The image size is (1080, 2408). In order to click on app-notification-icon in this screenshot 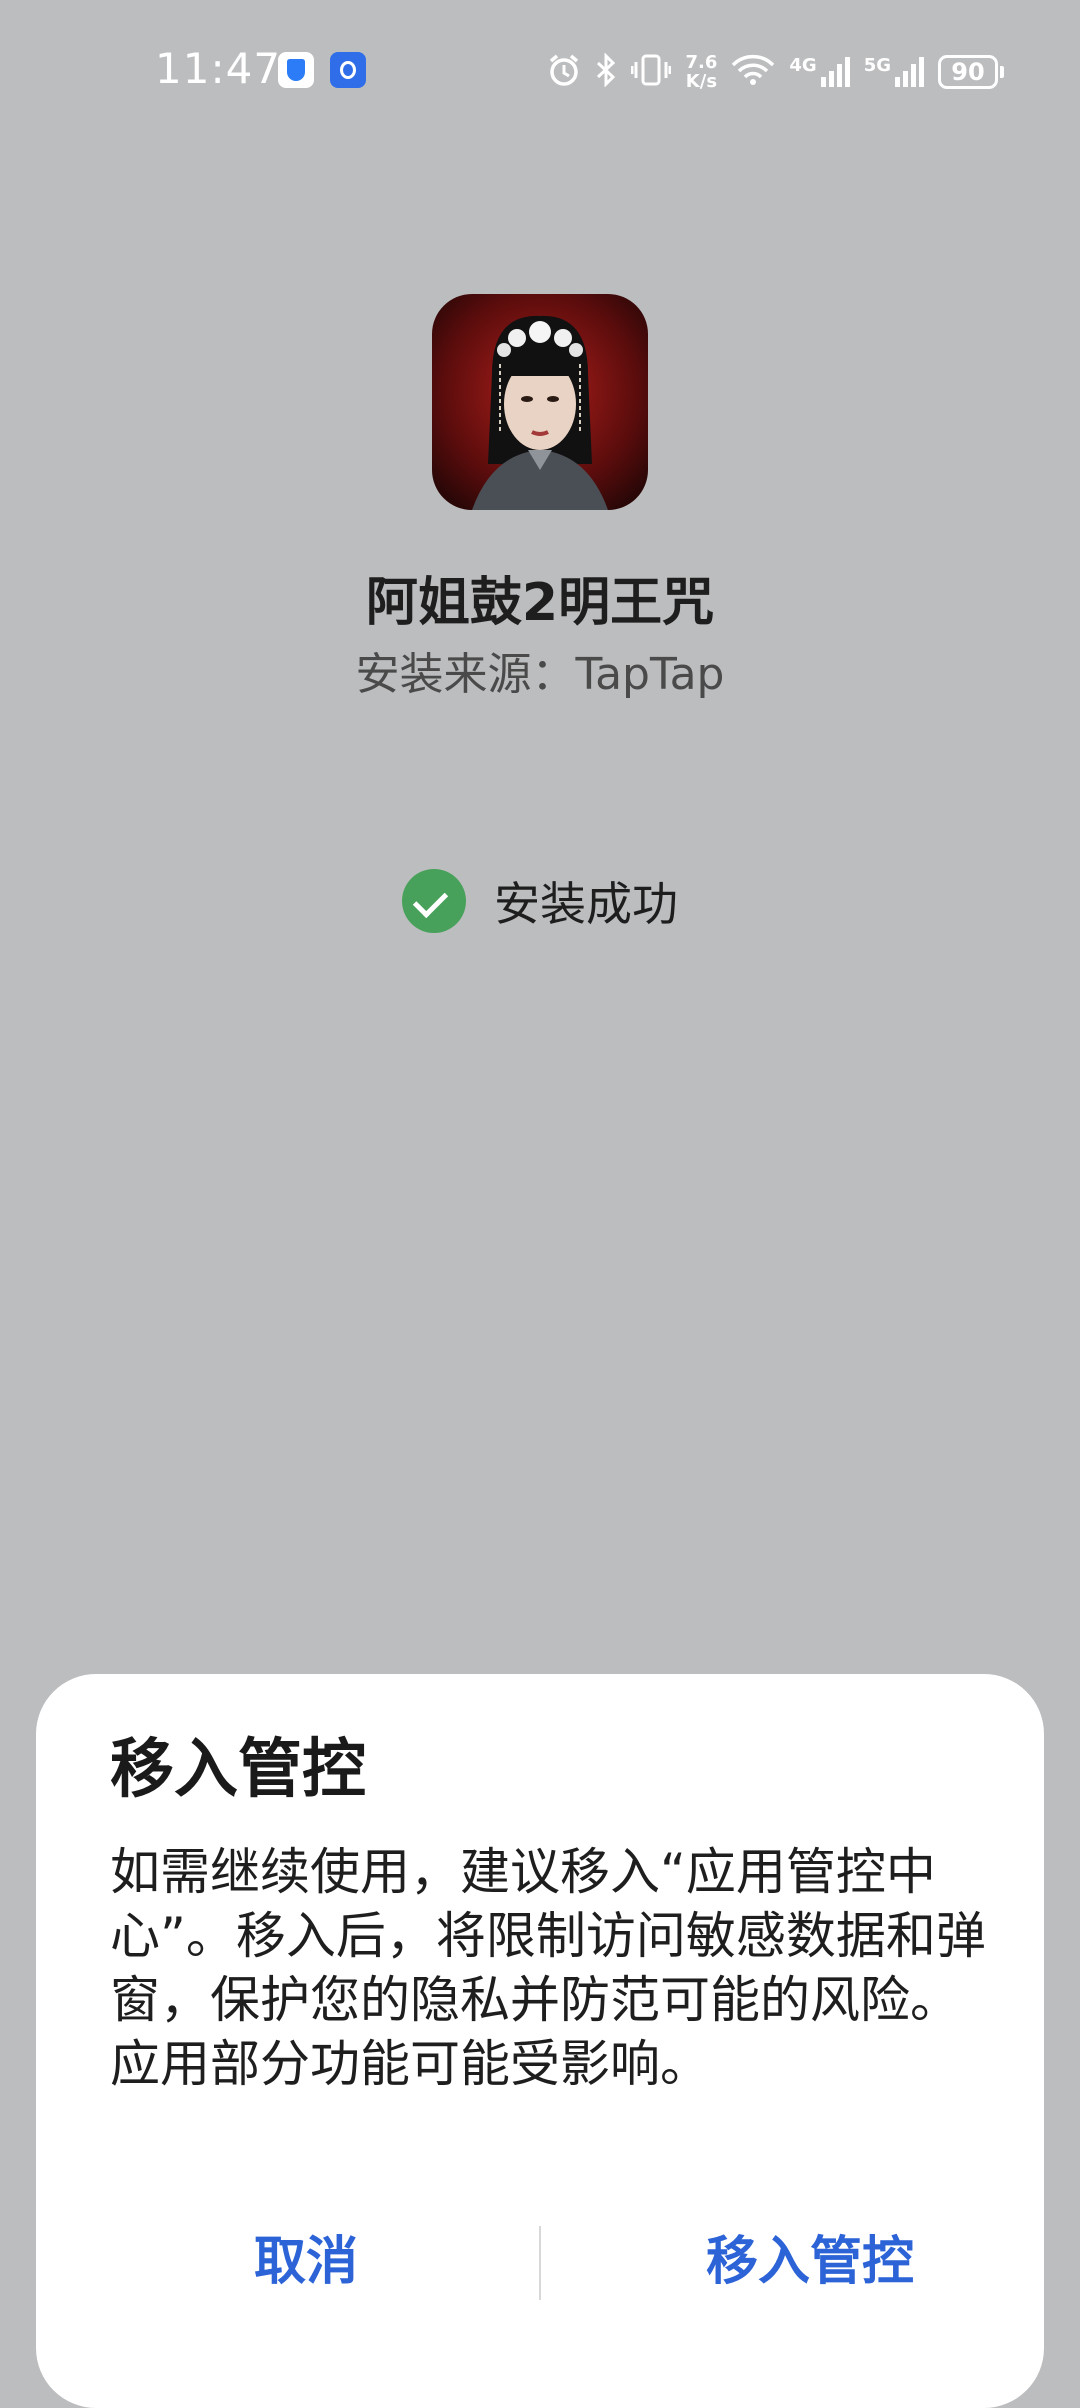, I will do `click(348, 70)`.